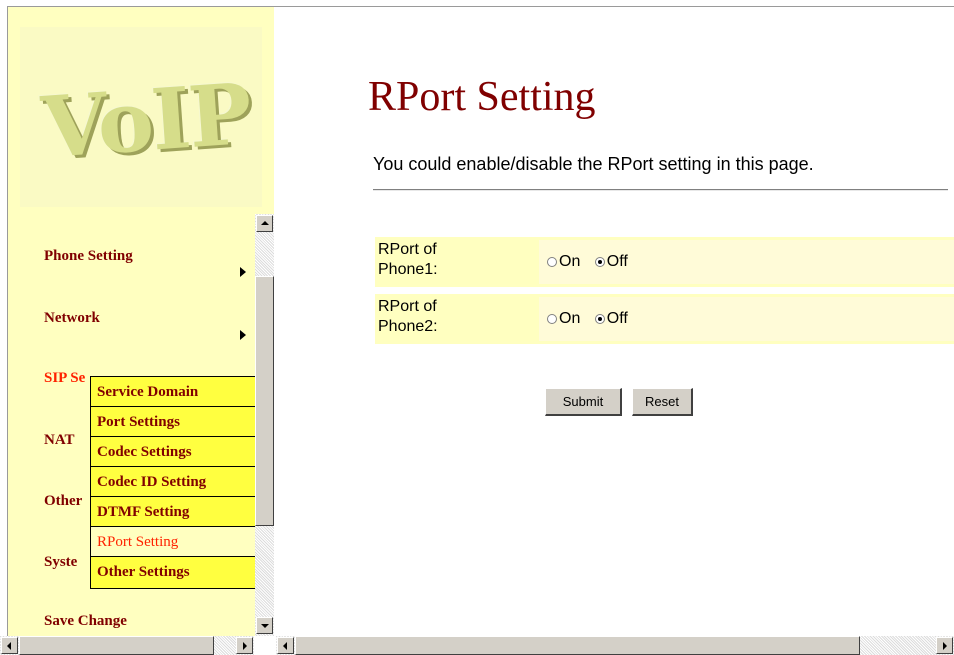  Describe the element at coordinates (59, 440) in the screenshot. I see `nav-item-nat: NAT` at that location.